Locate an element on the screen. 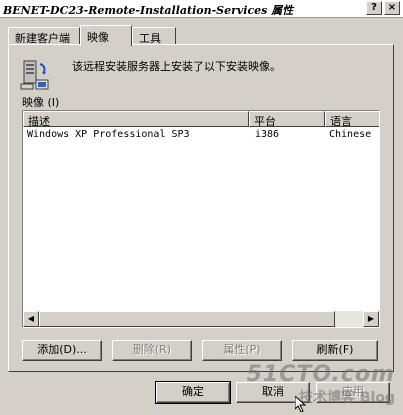 The height and width of the screenshot is (415, 403). table-row: Windows XP Professional SP3 i386 Chinese is located at coordinates (201, 136).